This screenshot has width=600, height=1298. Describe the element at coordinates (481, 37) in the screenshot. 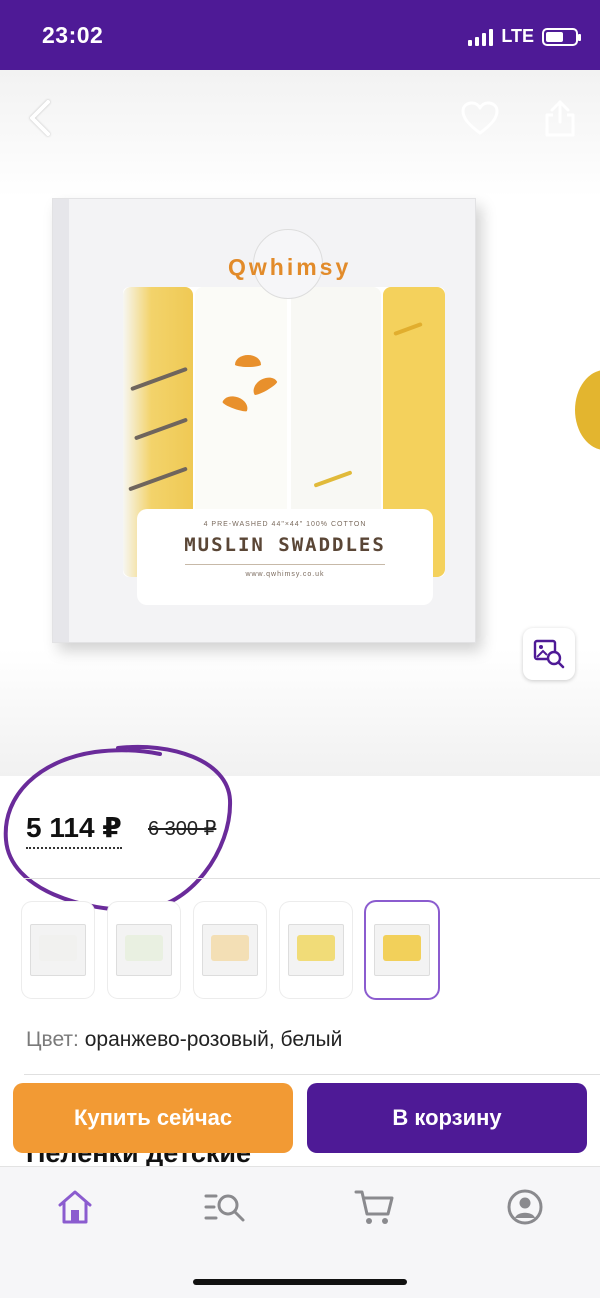

I see `signal-icon` at that location.